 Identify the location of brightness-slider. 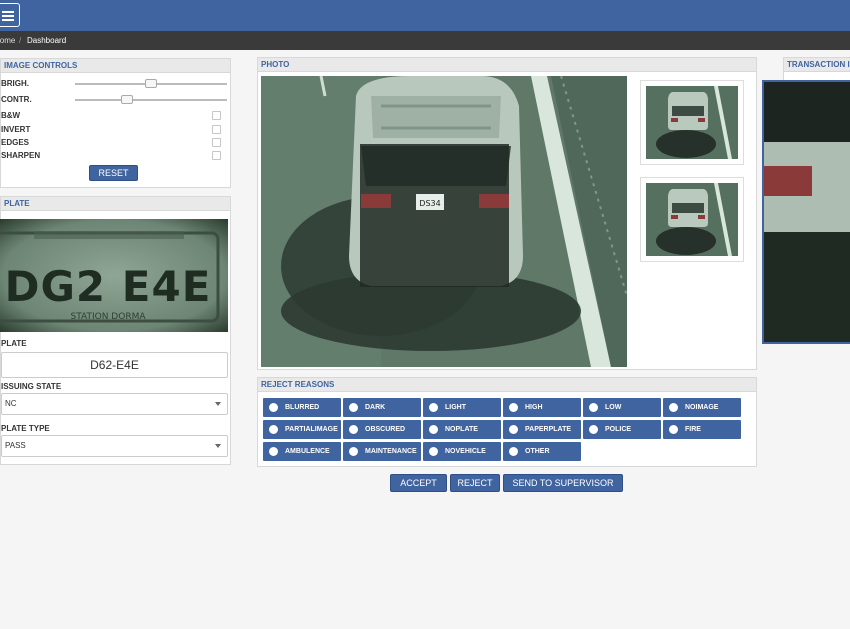
(151, 83).